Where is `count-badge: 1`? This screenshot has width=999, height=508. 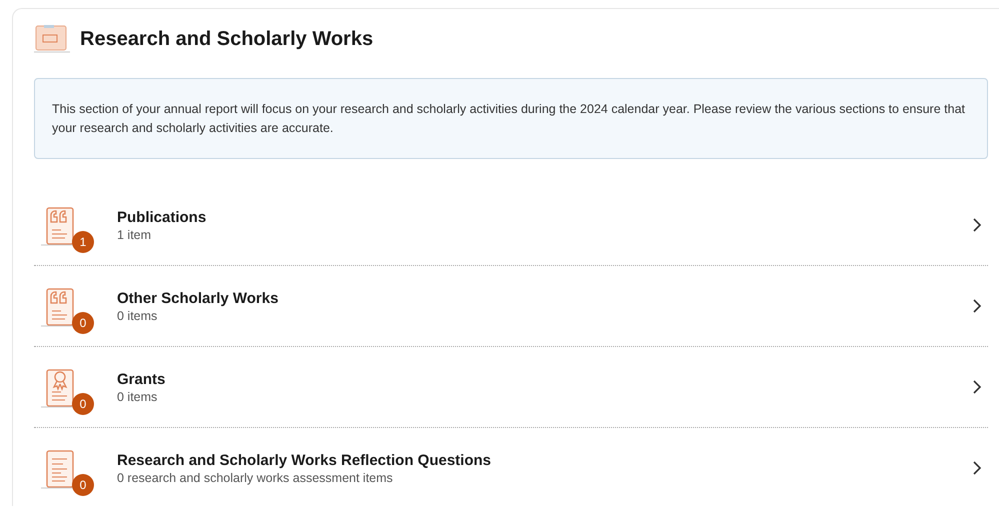
count-badge: 1 is located at coordinates (83, 242).